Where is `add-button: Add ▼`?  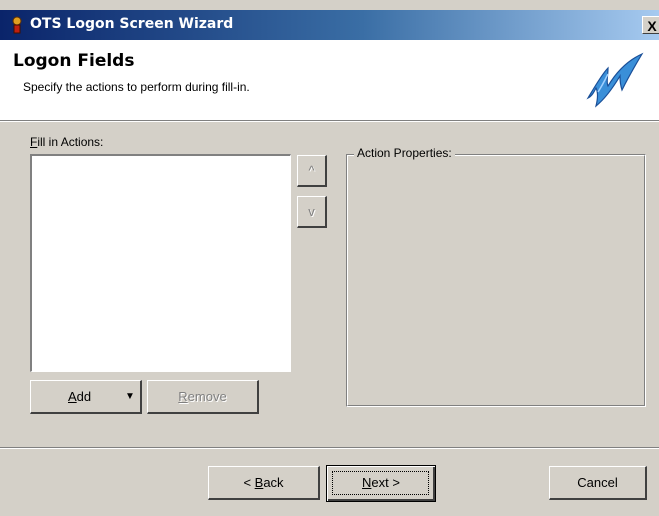 add-button: Add ▼ is located at coordinates (86, 397).